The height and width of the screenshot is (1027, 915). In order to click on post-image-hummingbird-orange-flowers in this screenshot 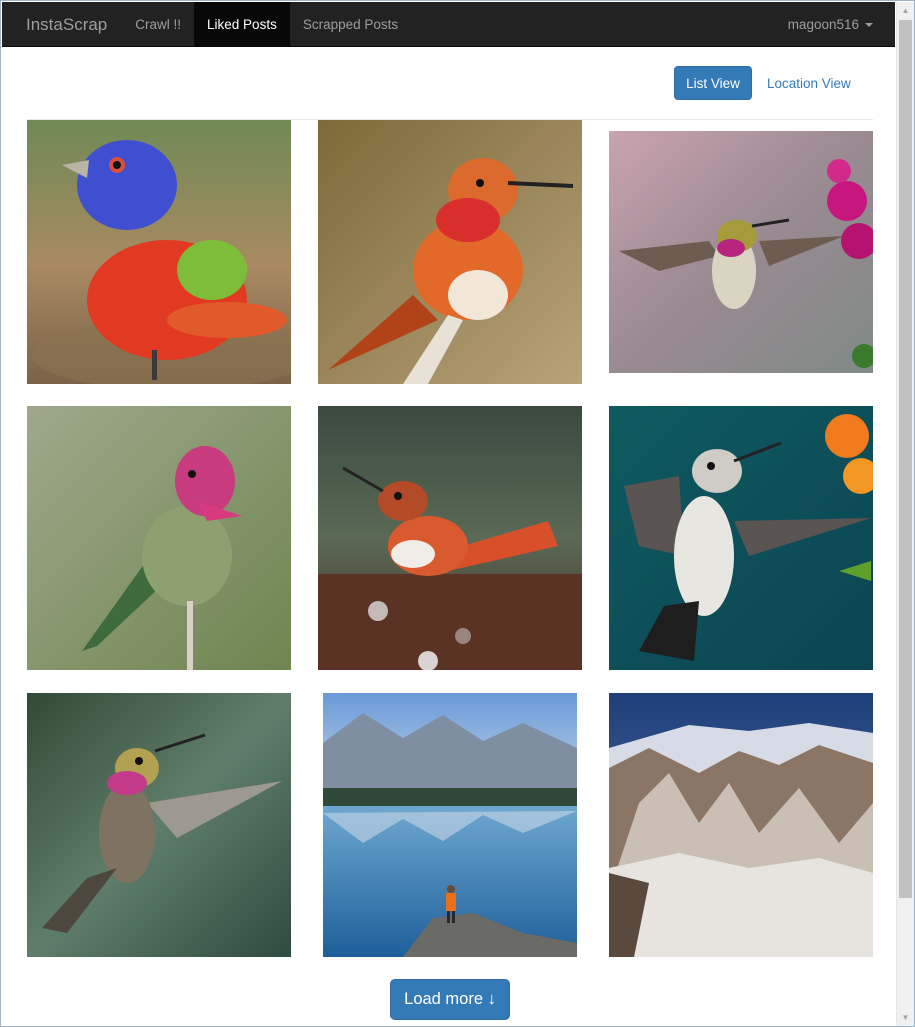, I will do `click(741, 538)`.